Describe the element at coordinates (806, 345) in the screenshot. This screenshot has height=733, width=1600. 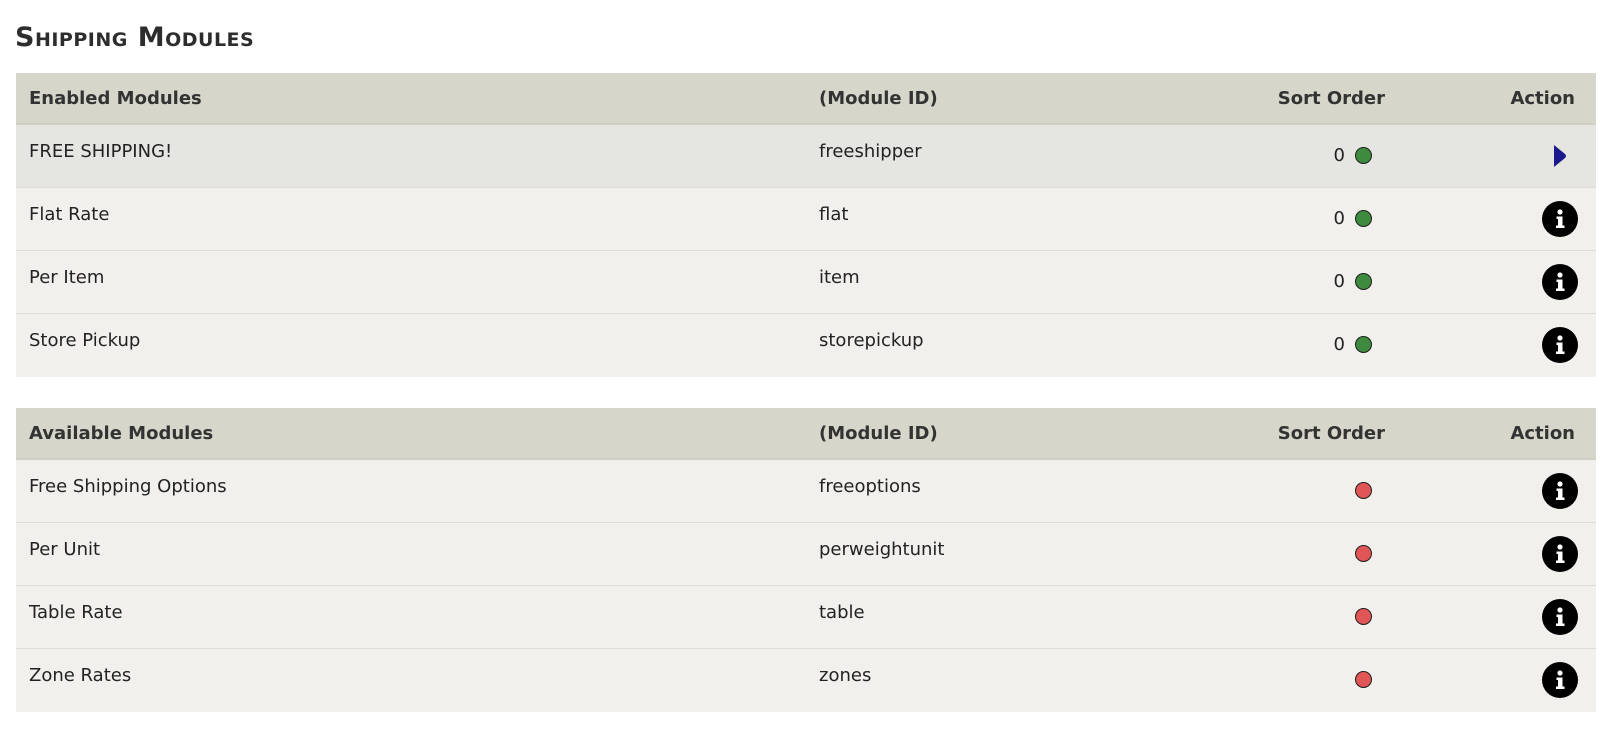
I see `table-row: Store Pickup storepickup 0` at that location.